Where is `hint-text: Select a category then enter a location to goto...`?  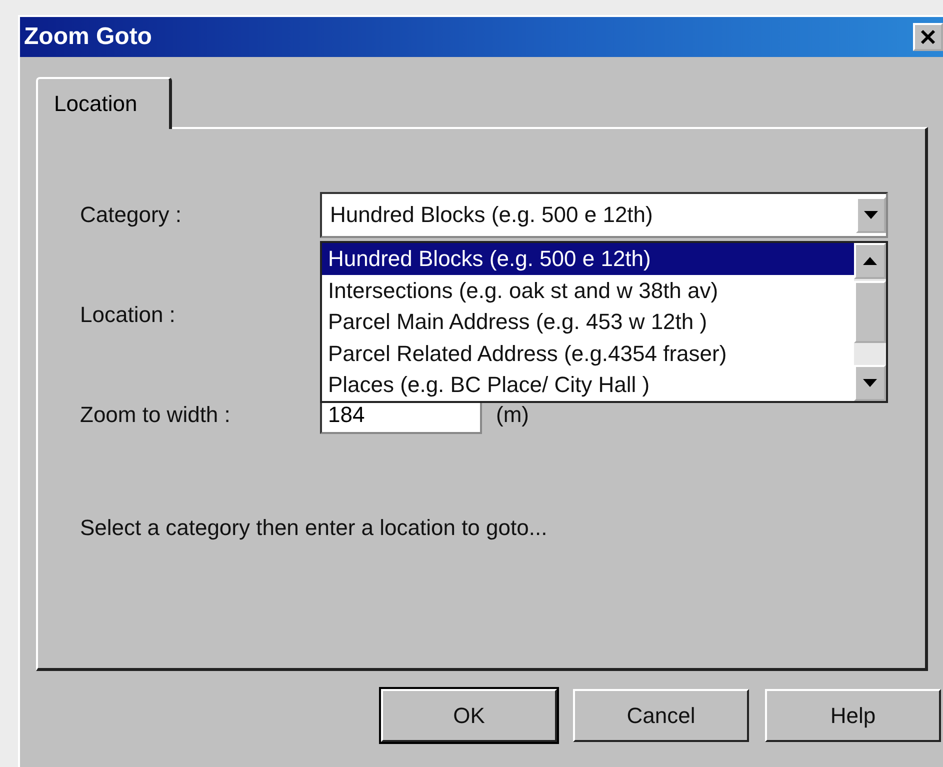
hint-text: Select a category then enter a location to goto... is located at coordinates (314, 528).